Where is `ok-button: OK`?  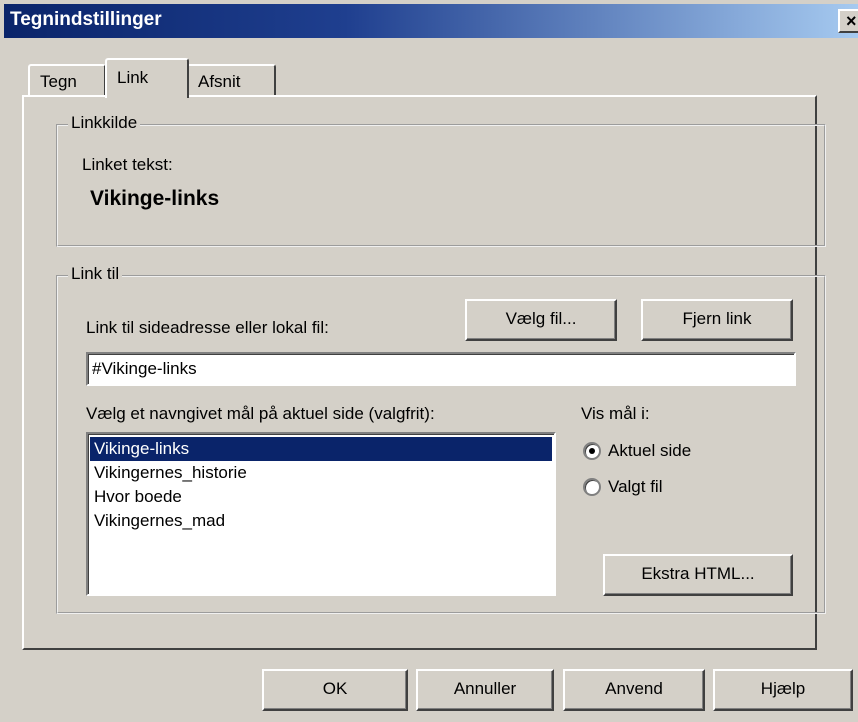 ok-button: OK is located at coordinates (335, 690).